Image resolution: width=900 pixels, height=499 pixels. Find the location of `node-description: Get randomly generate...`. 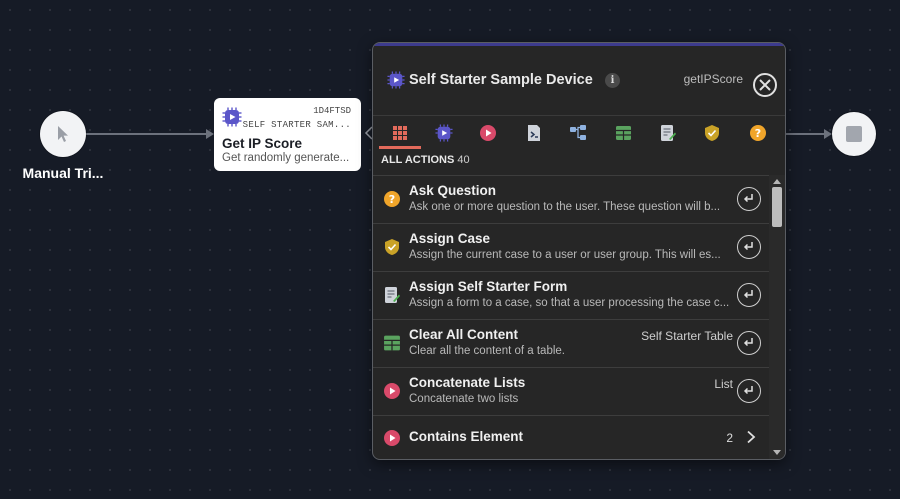

node-description: Get randomly generate... is located at coordinates (286, 158).